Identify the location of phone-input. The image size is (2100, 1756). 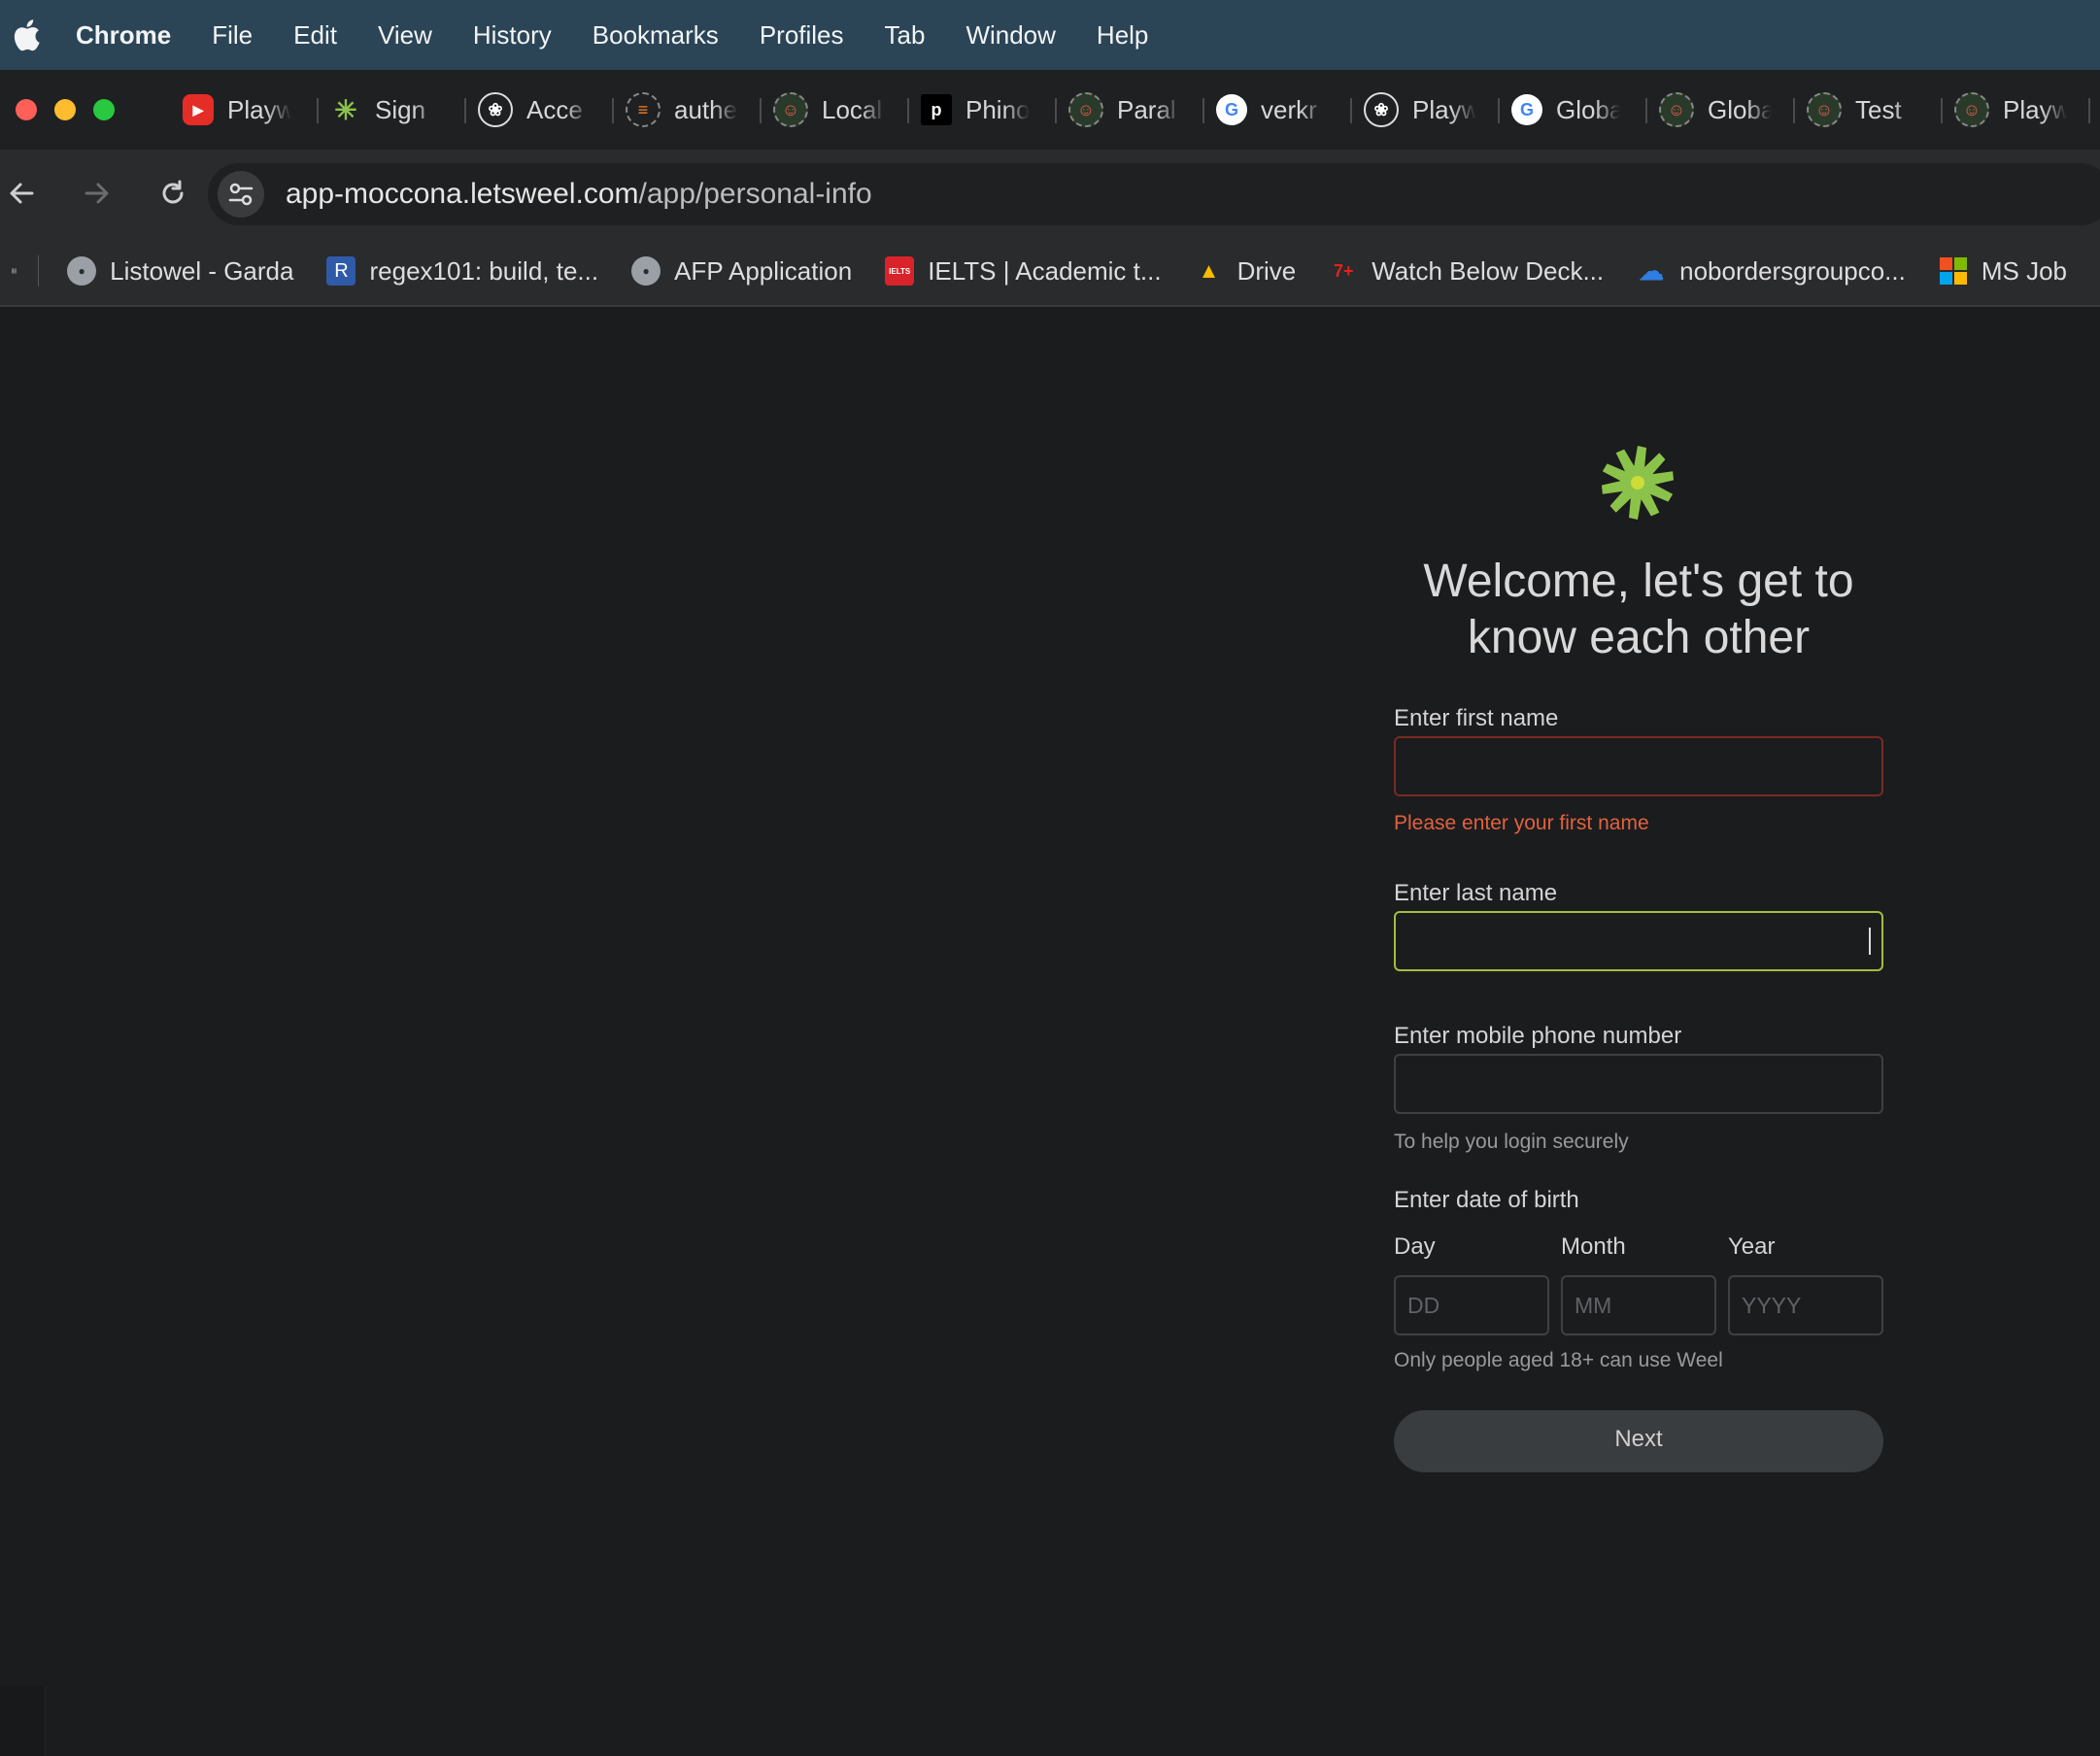
(1638, 1084).